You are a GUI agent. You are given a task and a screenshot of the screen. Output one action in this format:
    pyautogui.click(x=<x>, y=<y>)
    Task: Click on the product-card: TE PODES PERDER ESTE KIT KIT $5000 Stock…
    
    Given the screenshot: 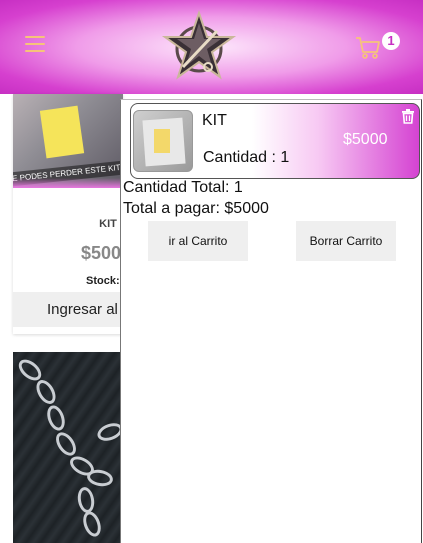 What is the action you would take?
    pyautogui.click(x=72, y=214)
    